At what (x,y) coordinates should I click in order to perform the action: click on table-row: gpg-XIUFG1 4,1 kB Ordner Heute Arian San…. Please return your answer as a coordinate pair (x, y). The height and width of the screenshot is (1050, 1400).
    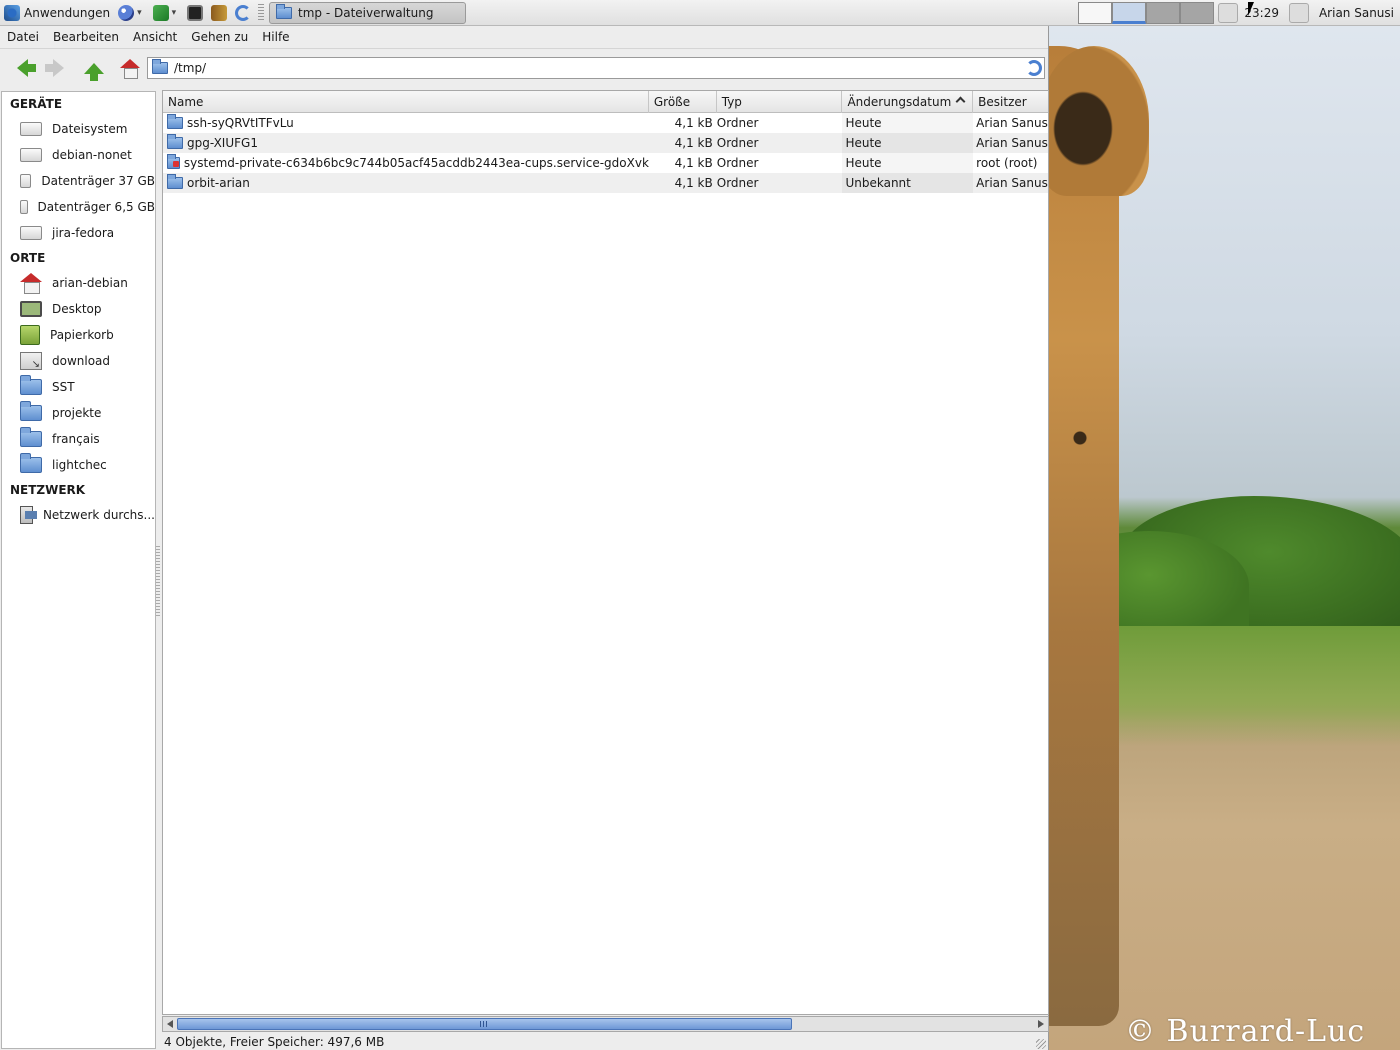
    Looking at the image, I should click on (605, 143).